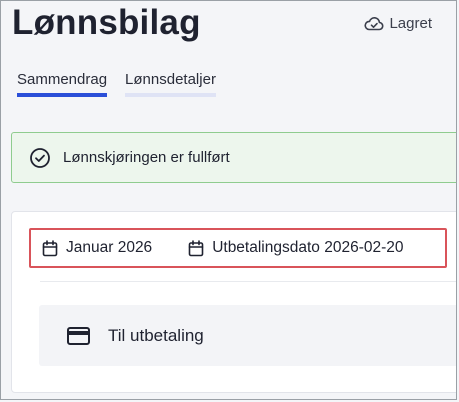 The image size is (459, 402). I want to click on cloud-check-icon, so click(374, 24).